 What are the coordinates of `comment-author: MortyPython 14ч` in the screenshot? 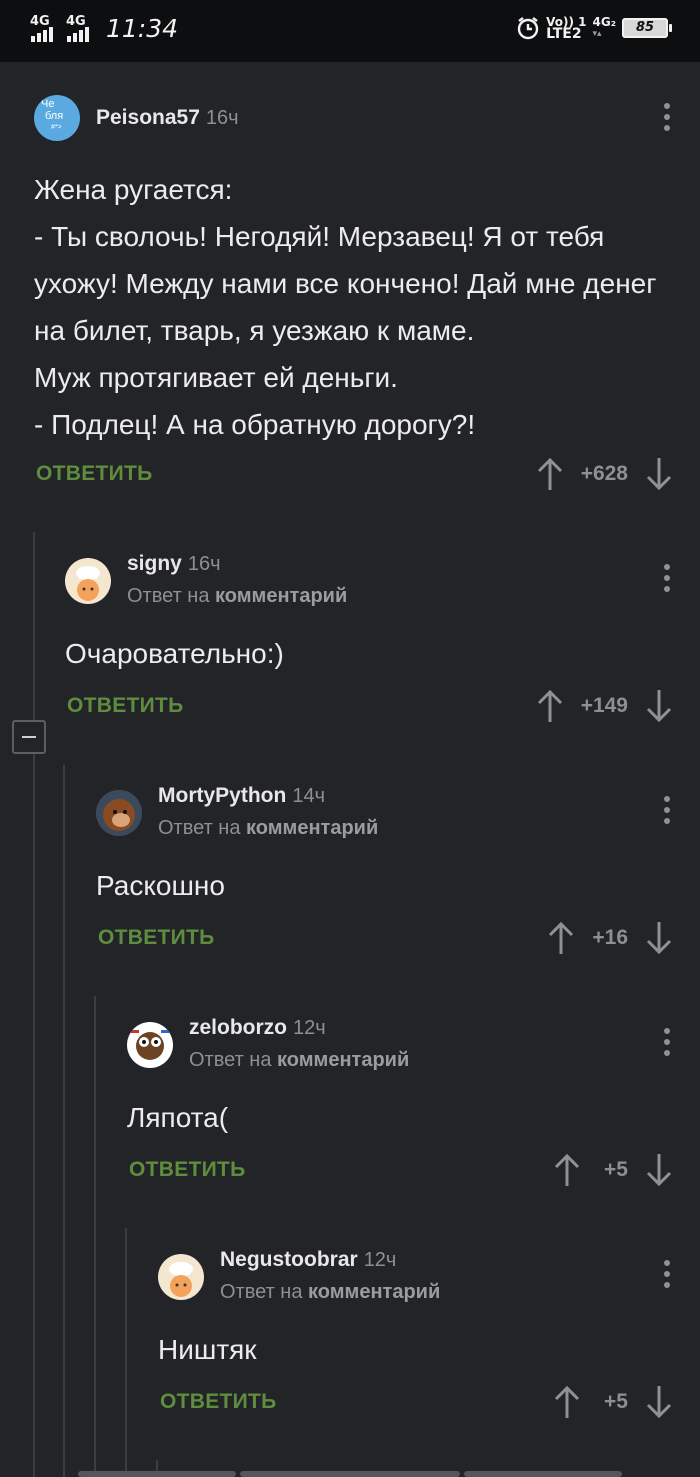 It's located at (241, 796).